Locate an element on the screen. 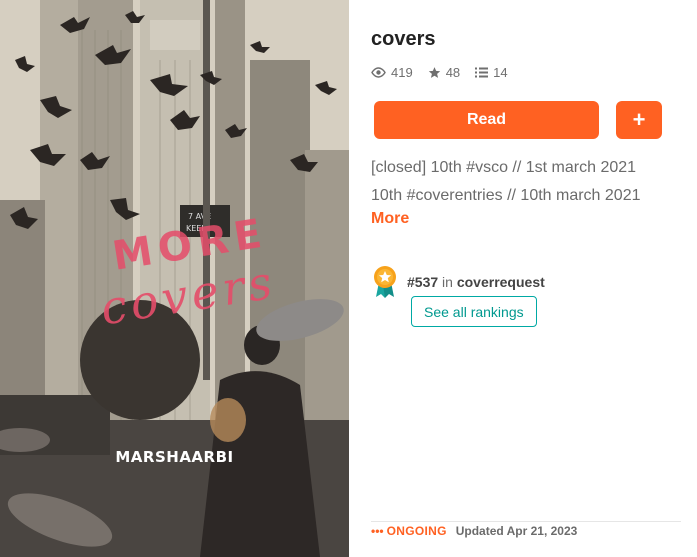 This screenshot has width=697, height=557. story-status-row: ••• ONGOING Updated Apr 21, 2023 is located at coordinates (474, 531).